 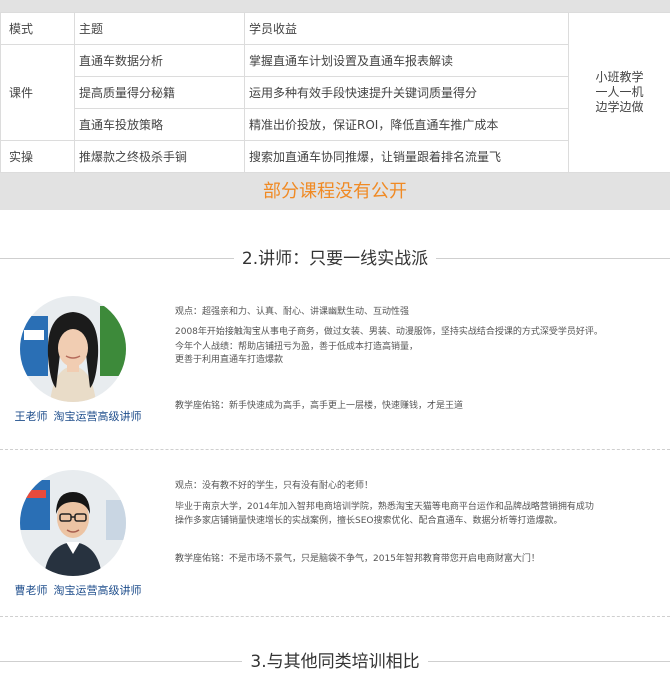 What do you see at coordinates (406, 28) in the screenshot?
I see `header-benefit: 学员收益` at bounding box center [406, 28].